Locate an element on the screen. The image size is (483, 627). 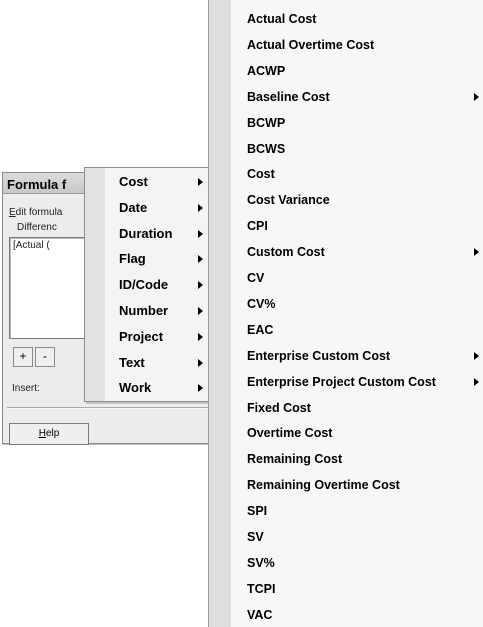
menu-item-project: Project is located at coordinates (157, 337).